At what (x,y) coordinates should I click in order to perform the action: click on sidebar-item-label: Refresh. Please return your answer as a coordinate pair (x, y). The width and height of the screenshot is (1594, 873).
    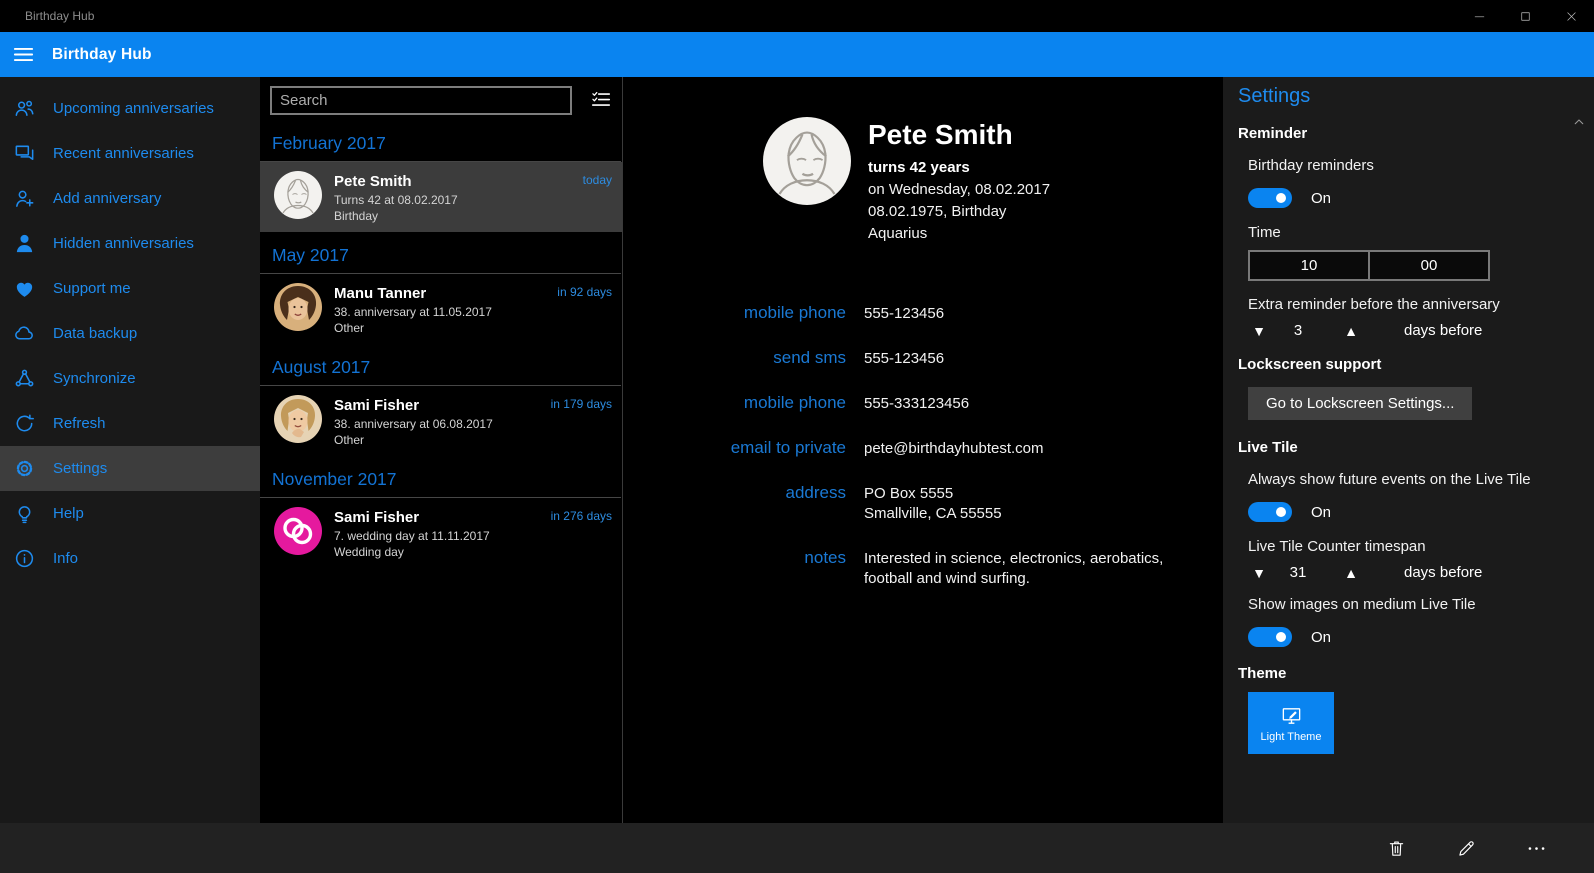
    Looking at the image, I should click on (79, 423).